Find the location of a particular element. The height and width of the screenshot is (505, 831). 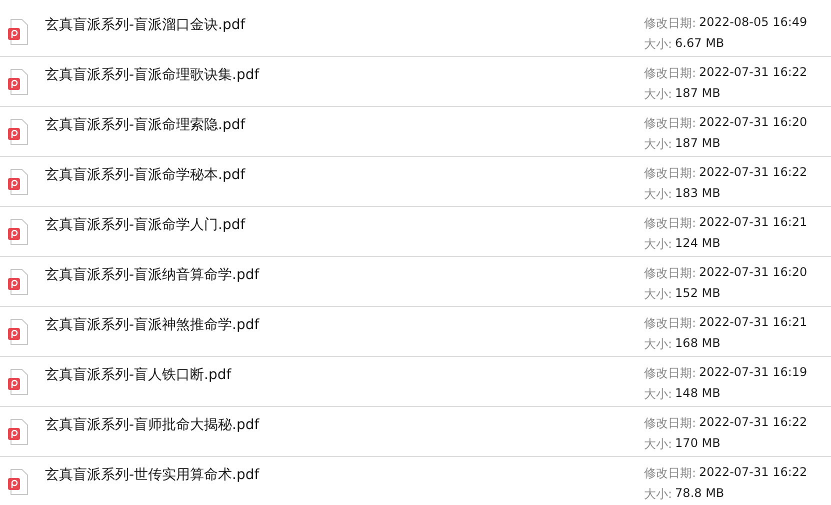

file-name: 玄真盲派系列-盲派命学人门.pdf is located at coordinates (344, 225).